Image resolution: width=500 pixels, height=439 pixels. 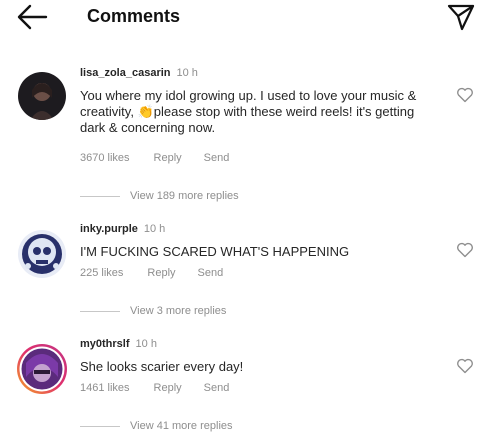 What do you see at coordinates (184, 196) in the screenshot?
I see `view-replies-label: View 189 more replies` at bounding box center [184, 196].